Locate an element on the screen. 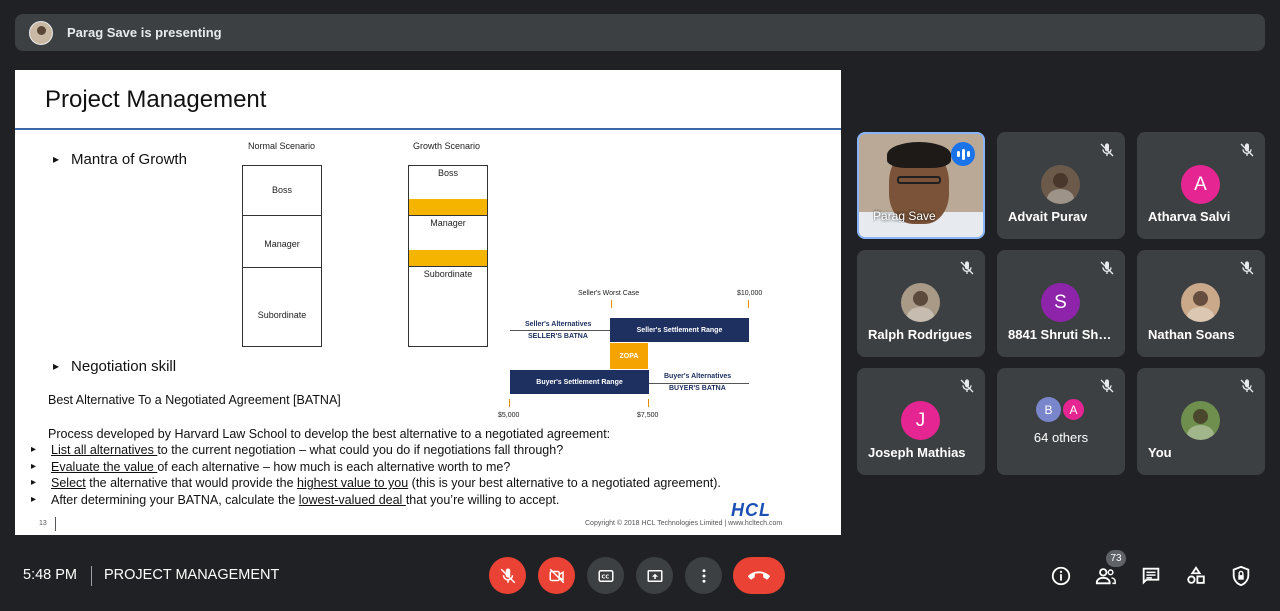  bullet-mantra: Mantra of Growth is located at coordinates (120, 159).